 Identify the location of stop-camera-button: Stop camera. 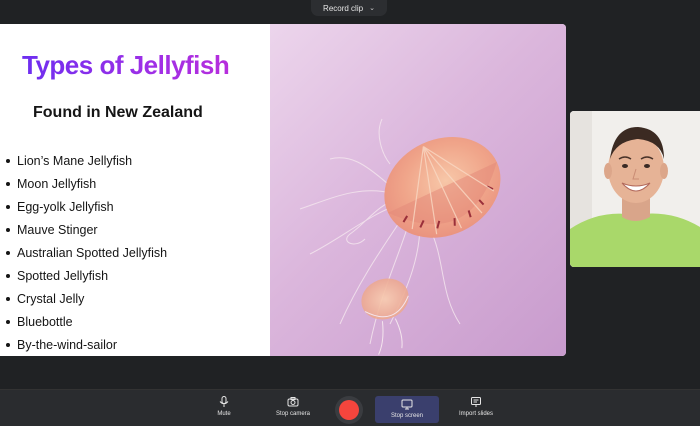
(293, 409).